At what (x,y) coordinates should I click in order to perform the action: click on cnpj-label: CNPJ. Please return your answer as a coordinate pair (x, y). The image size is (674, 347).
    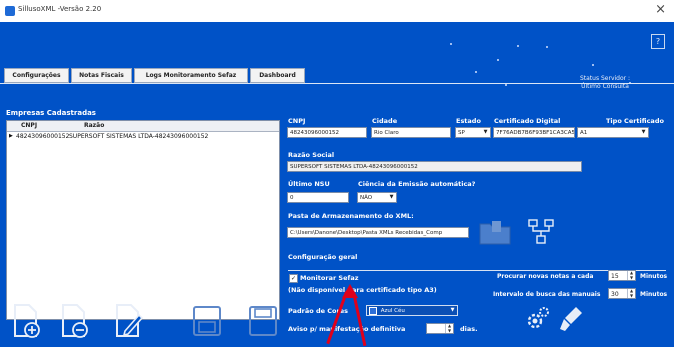
    Looking at the image, I should click on (297, 121).